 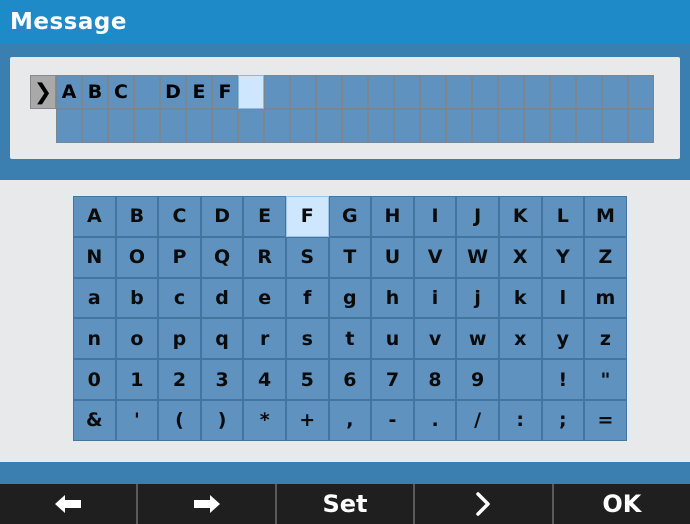 What do you see at coordinates (477, 339) in the screenshot?
I see `key: w` at bounding box center [477, 339].